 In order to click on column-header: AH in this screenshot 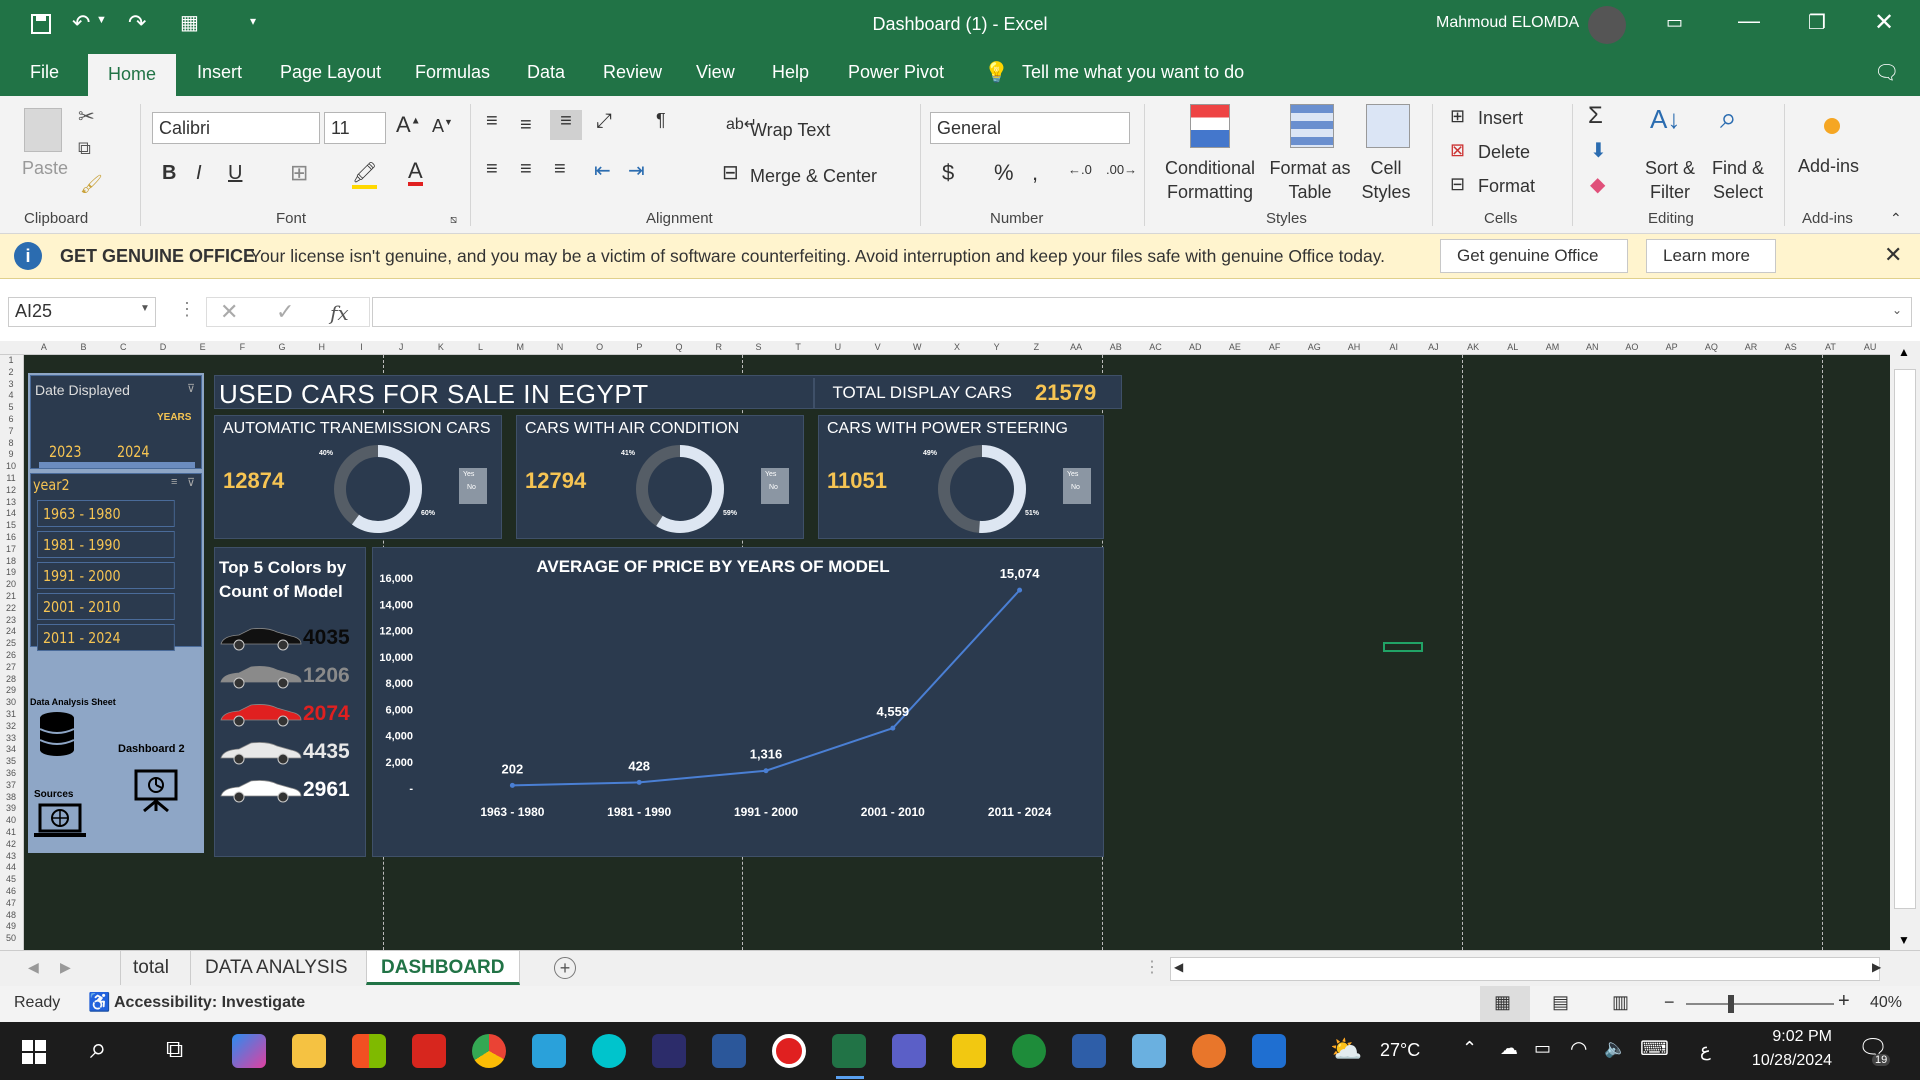, I will do `click(1354, 347)`.